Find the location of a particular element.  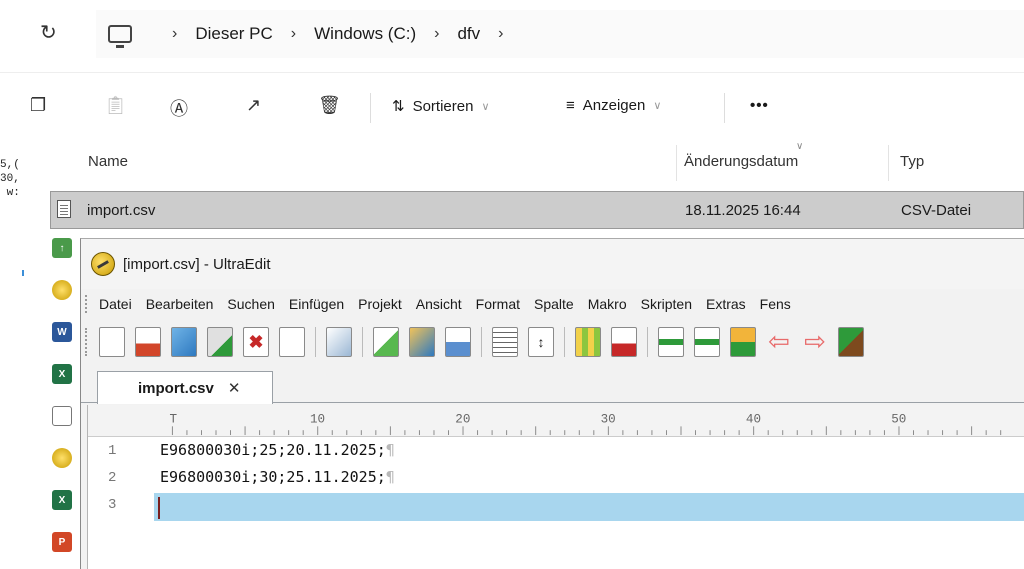

column-header-type: Typ is located at coordinates (912, 161).